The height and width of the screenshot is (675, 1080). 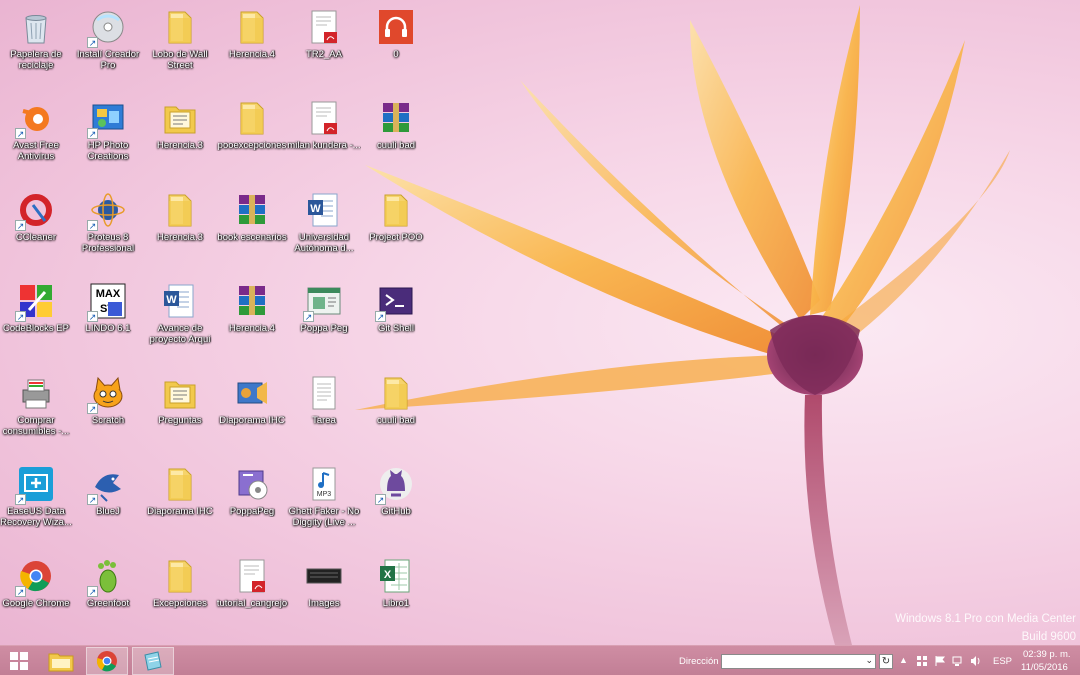 I want to click on desktop-icon-label: cuuli bad, so click(x=396, y=145).